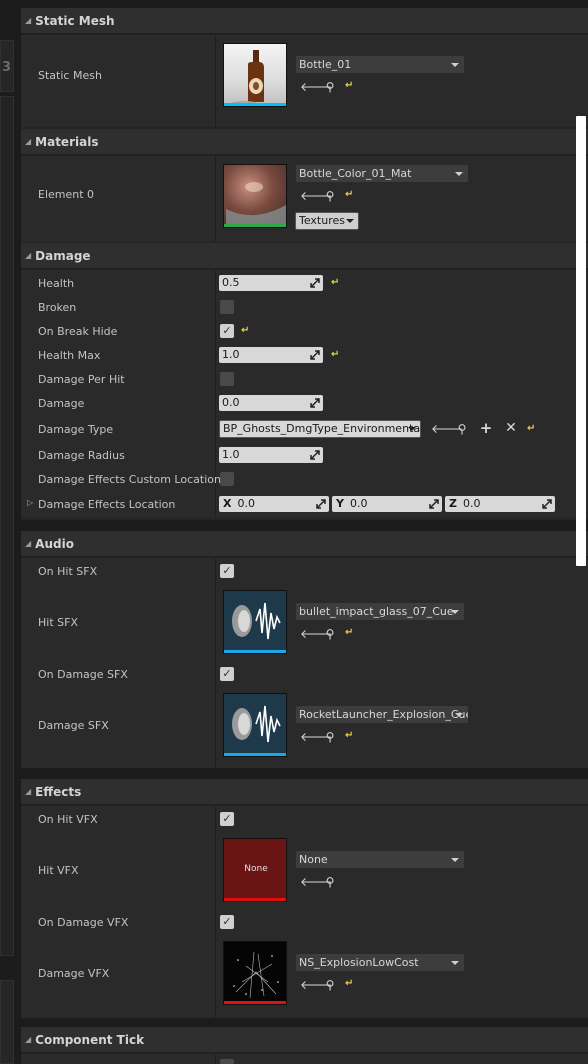 Image resolution: width=588 pixels, height=1064 pixels. I want to click on speaker-wave-icon, so click(256, 724).